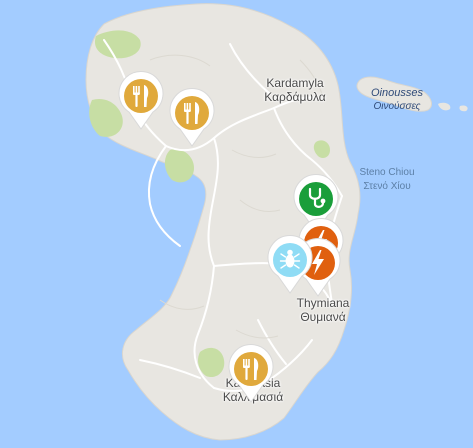 The height and width of the screenshot is (448, 473). I want to click on place-label-kardamyla: Kardamyla Καρδάμυλα, so click(295, 90).